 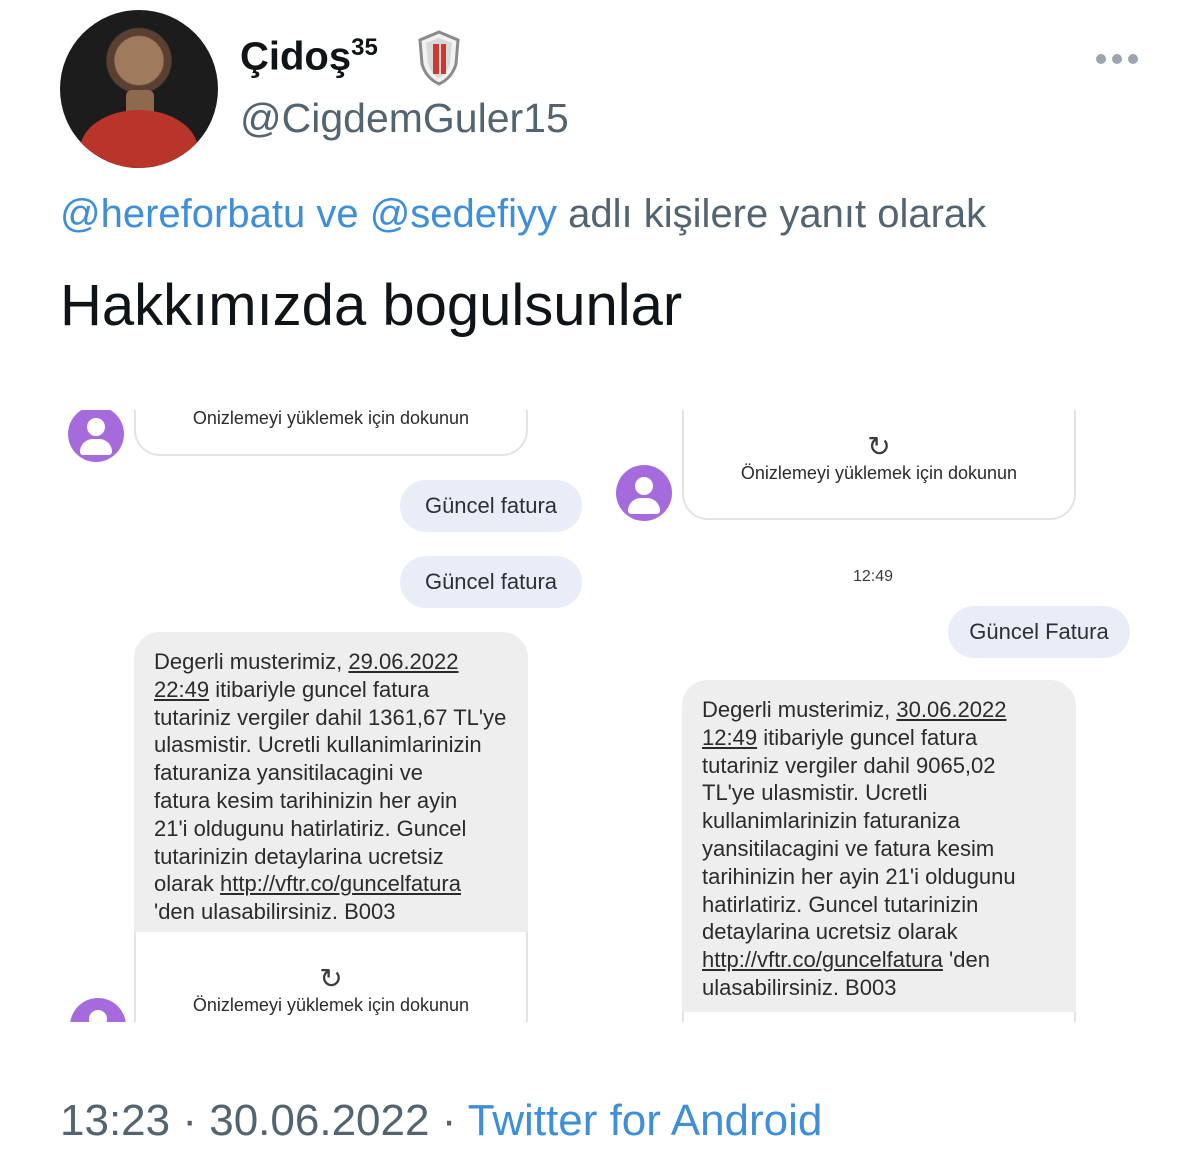 I want to click on sms-line: 12:49 itibariyle guncel fatura, so click(x=840, y=737).